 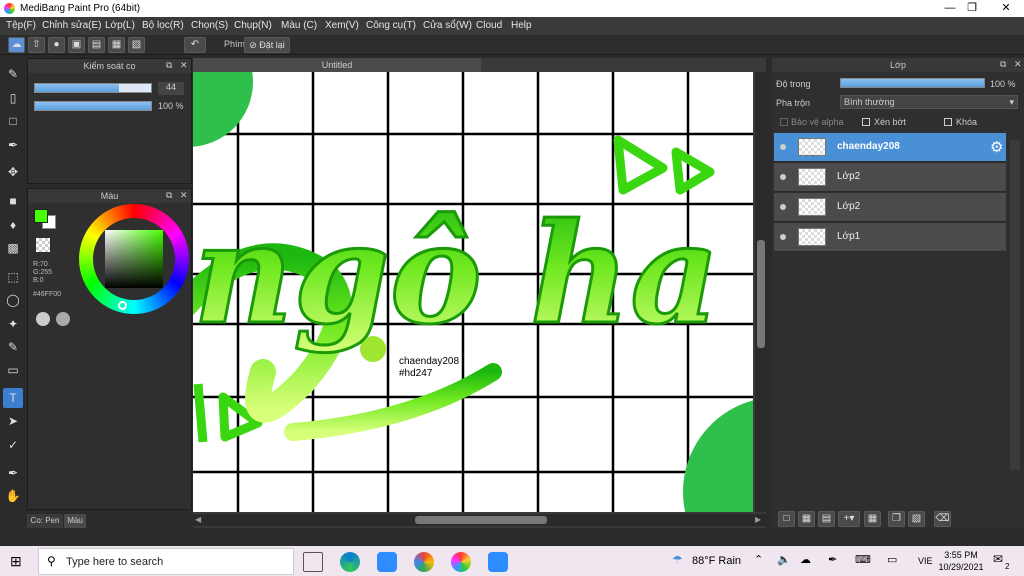 I want to click on new-layer-icon: □, so click(x=786, y=519).